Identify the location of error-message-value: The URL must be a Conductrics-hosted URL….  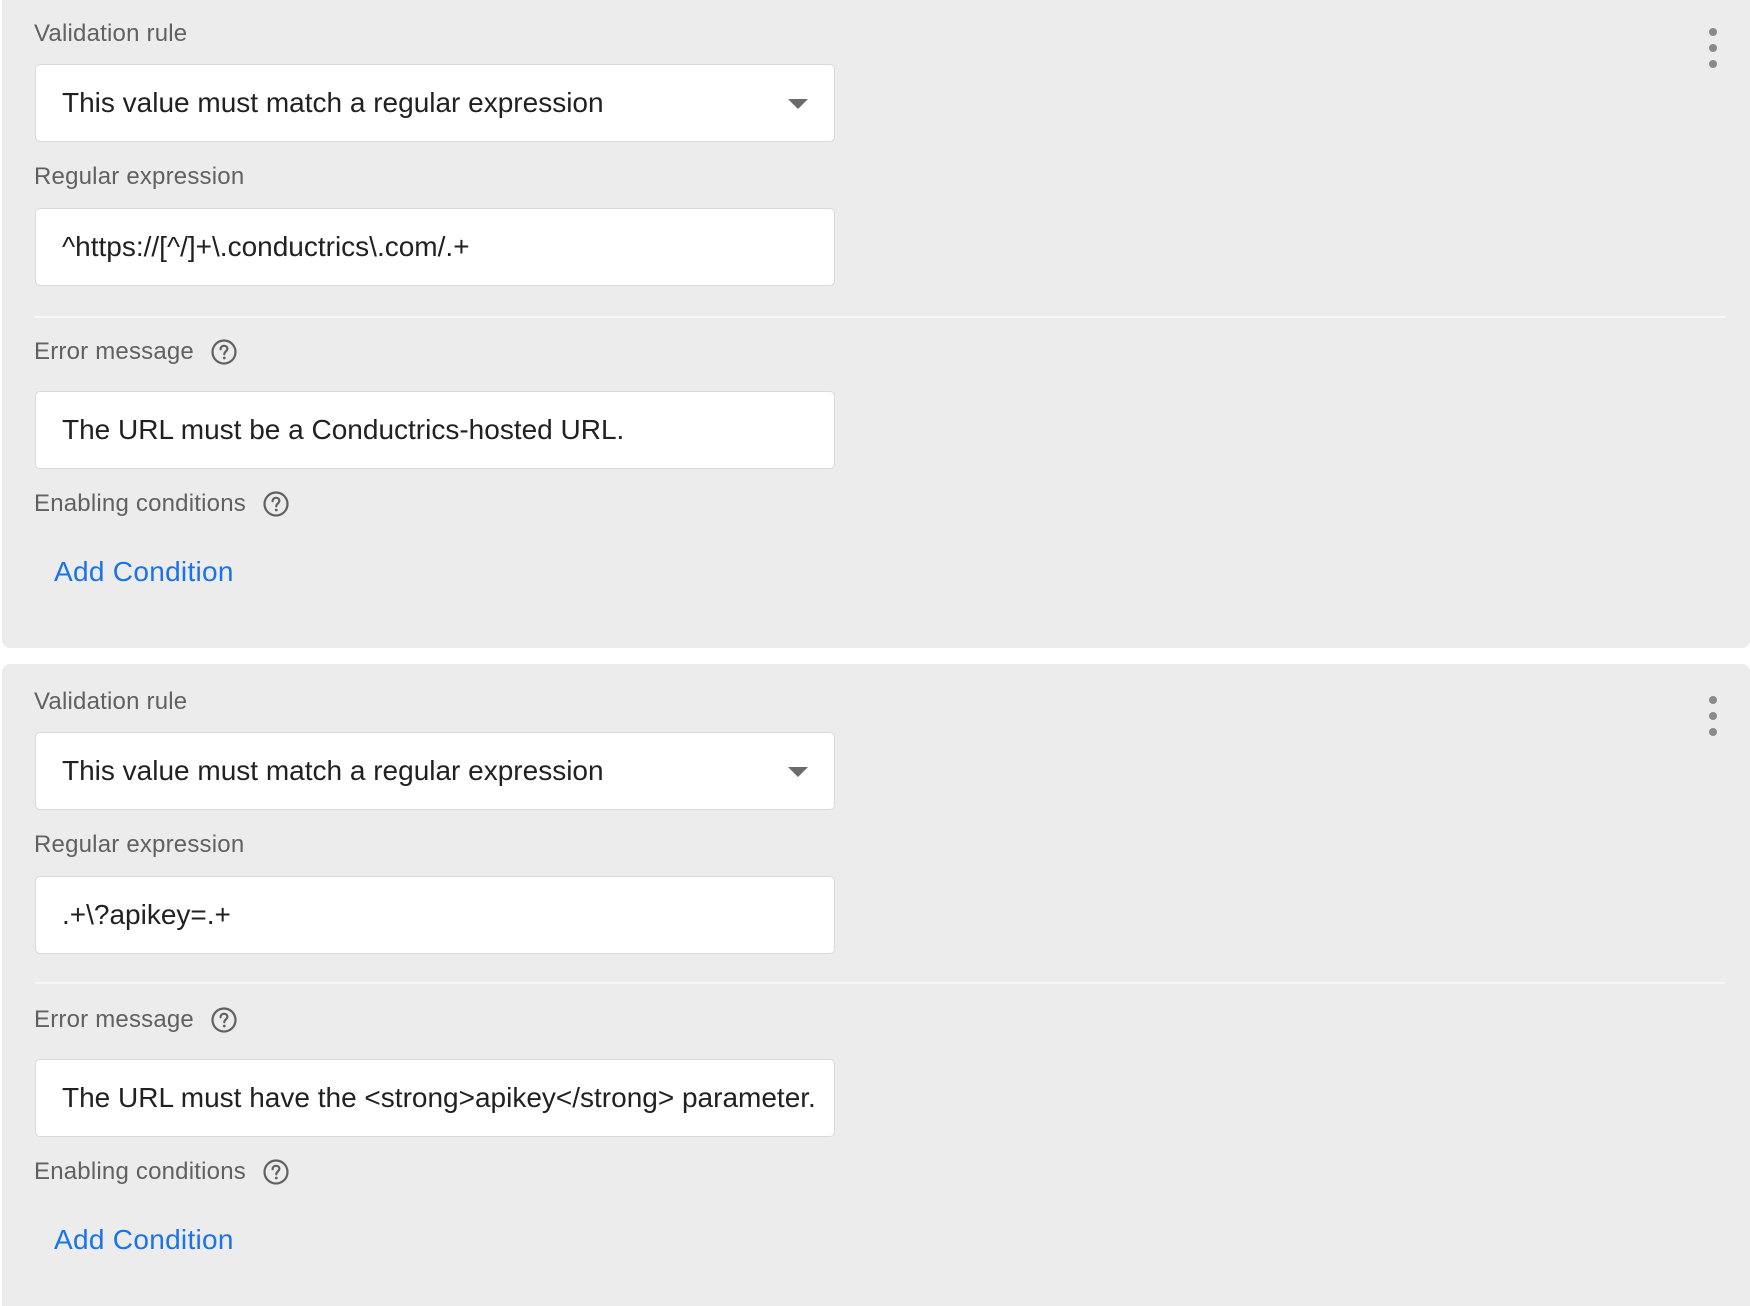
(343, 429).